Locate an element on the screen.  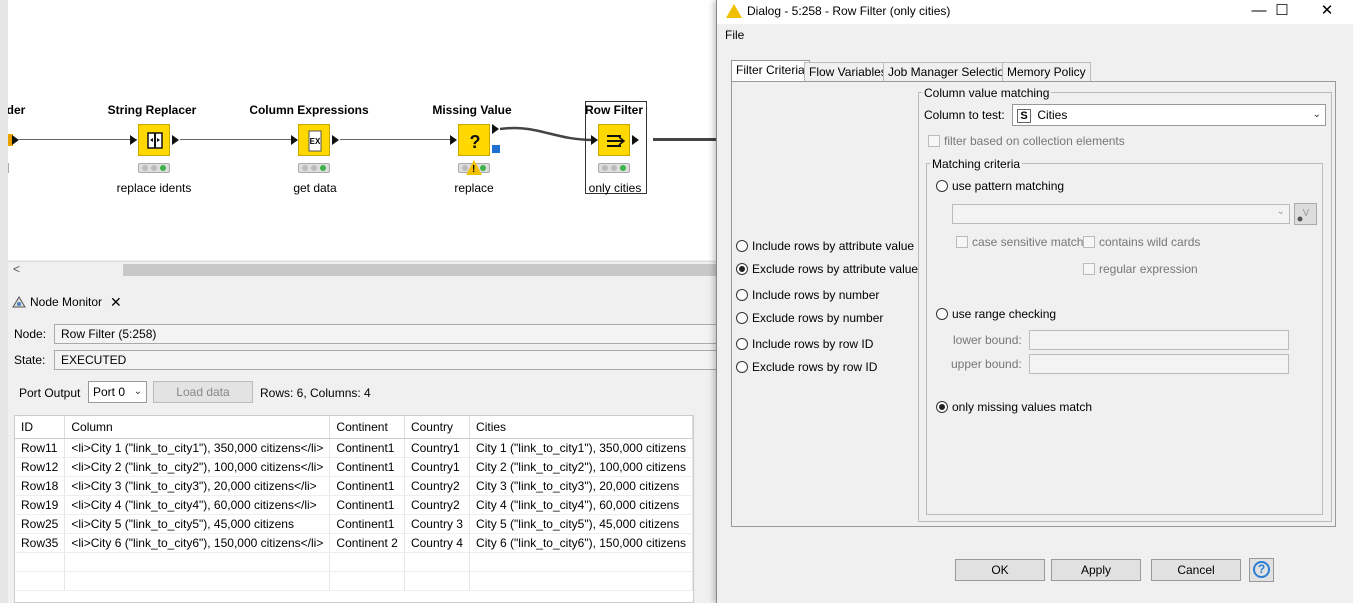
node-row-filter is located at coordinates (614, 140).